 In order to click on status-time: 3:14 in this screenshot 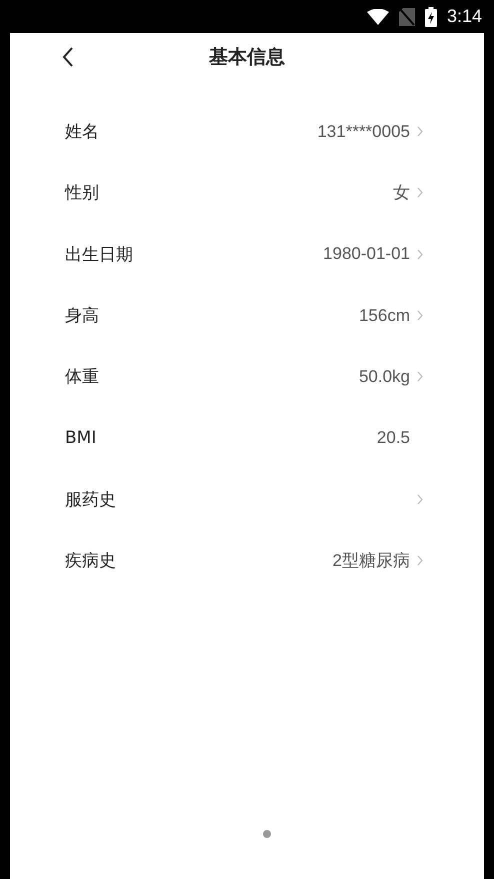, I will do `click(464, 16)`.